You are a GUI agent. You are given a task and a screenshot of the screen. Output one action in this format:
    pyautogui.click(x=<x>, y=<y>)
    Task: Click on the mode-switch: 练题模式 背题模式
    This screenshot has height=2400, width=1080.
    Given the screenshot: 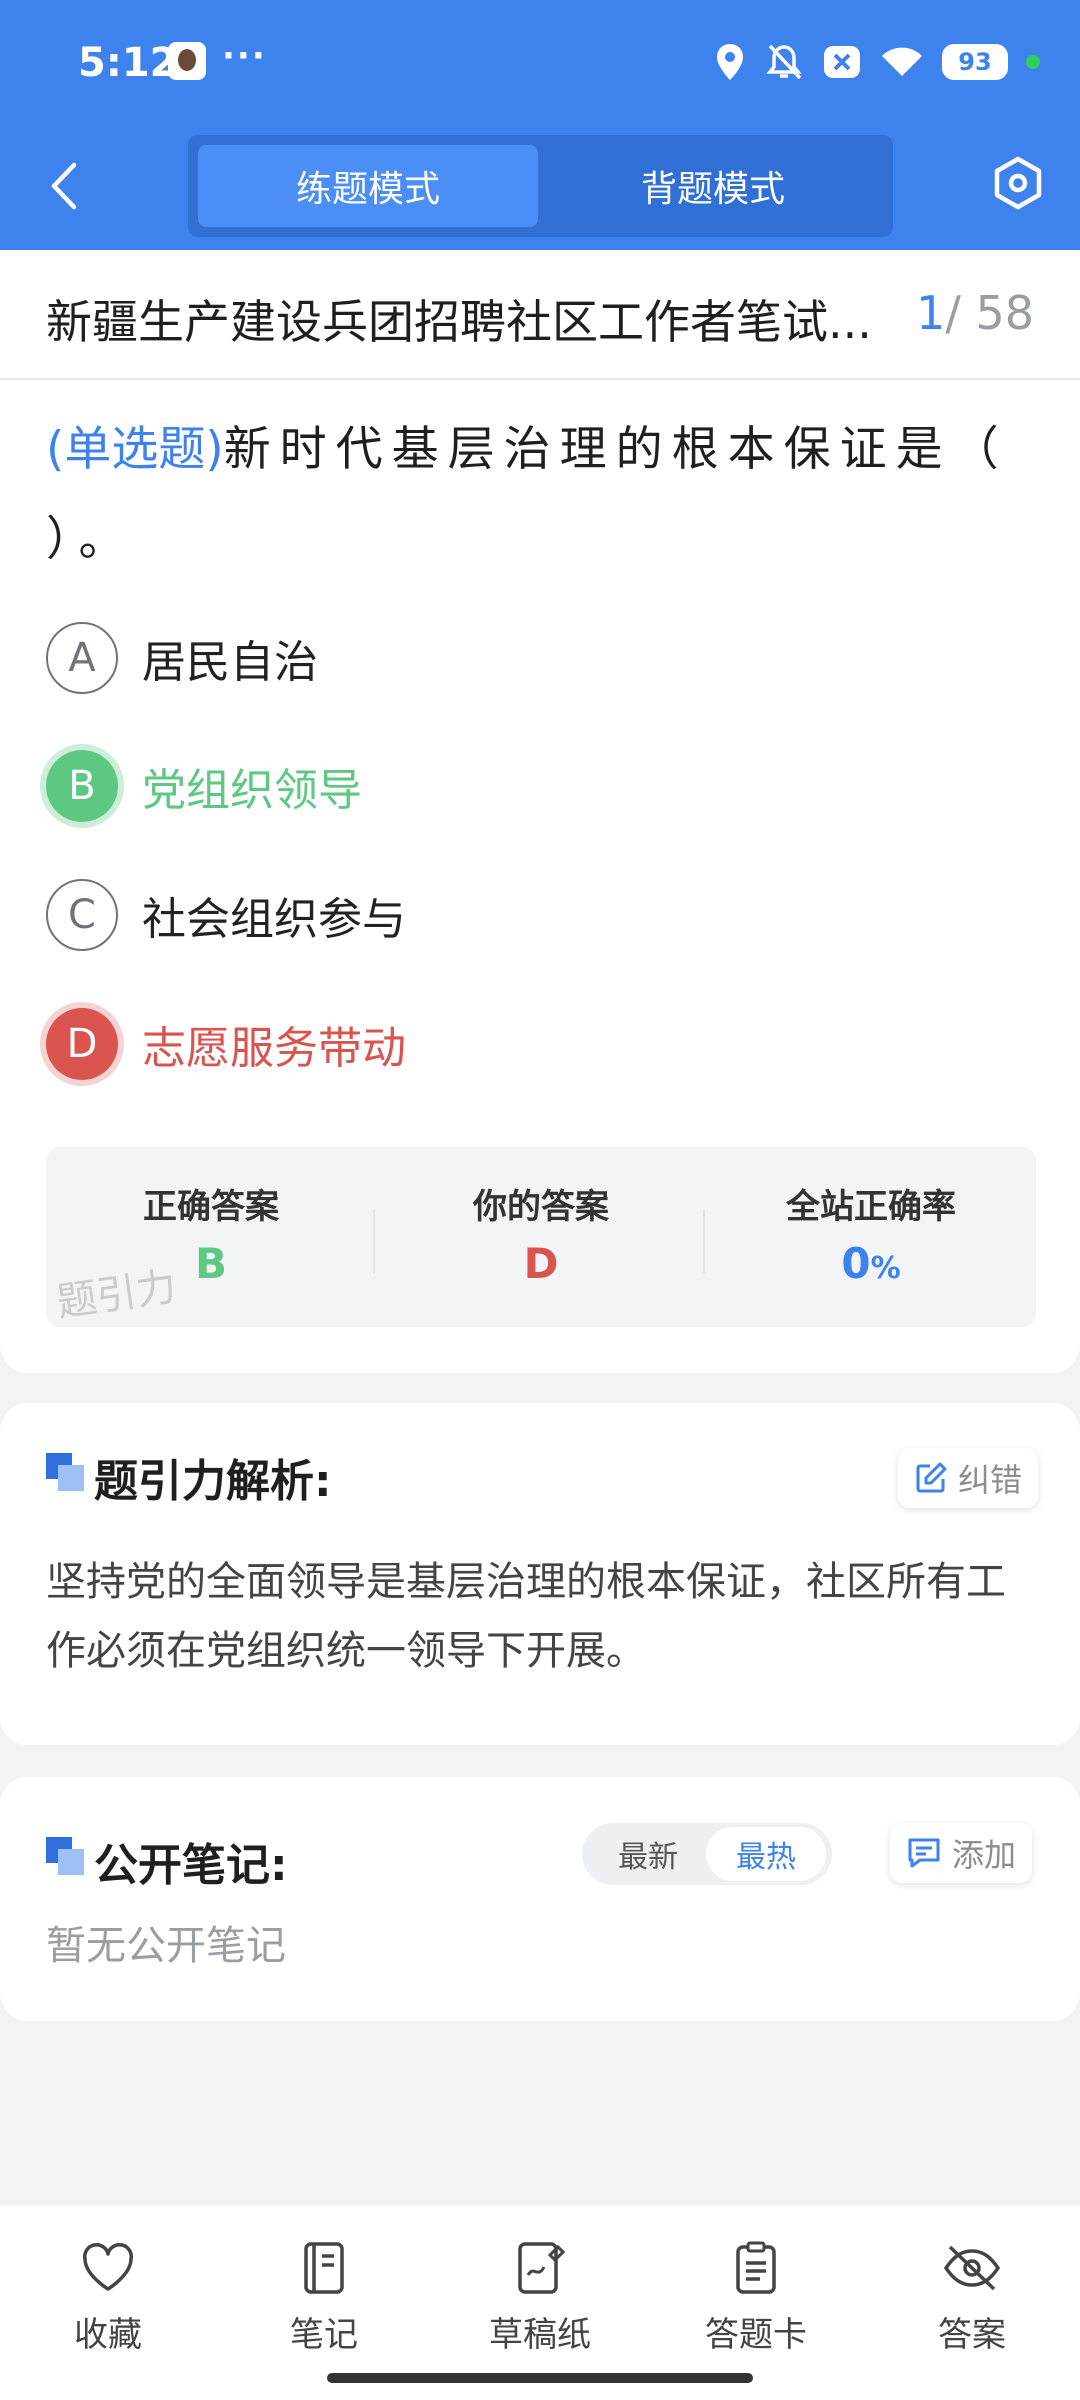 What is the action you would take?
    pyautogui.click(x=540, y=186)
    